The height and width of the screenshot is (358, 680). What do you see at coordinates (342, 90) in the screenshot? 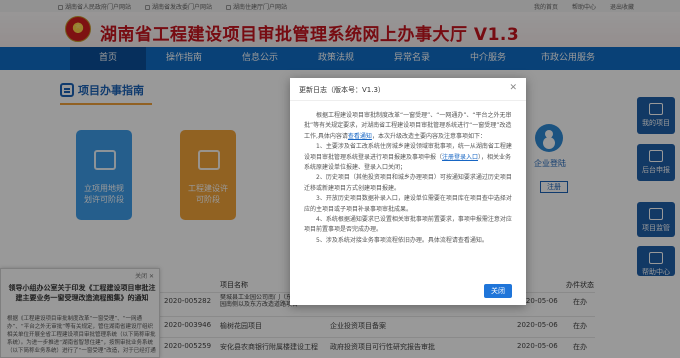
I see `dialog-title: 更新日志（版本号：V1.3）` at bounding box center [342, 90].